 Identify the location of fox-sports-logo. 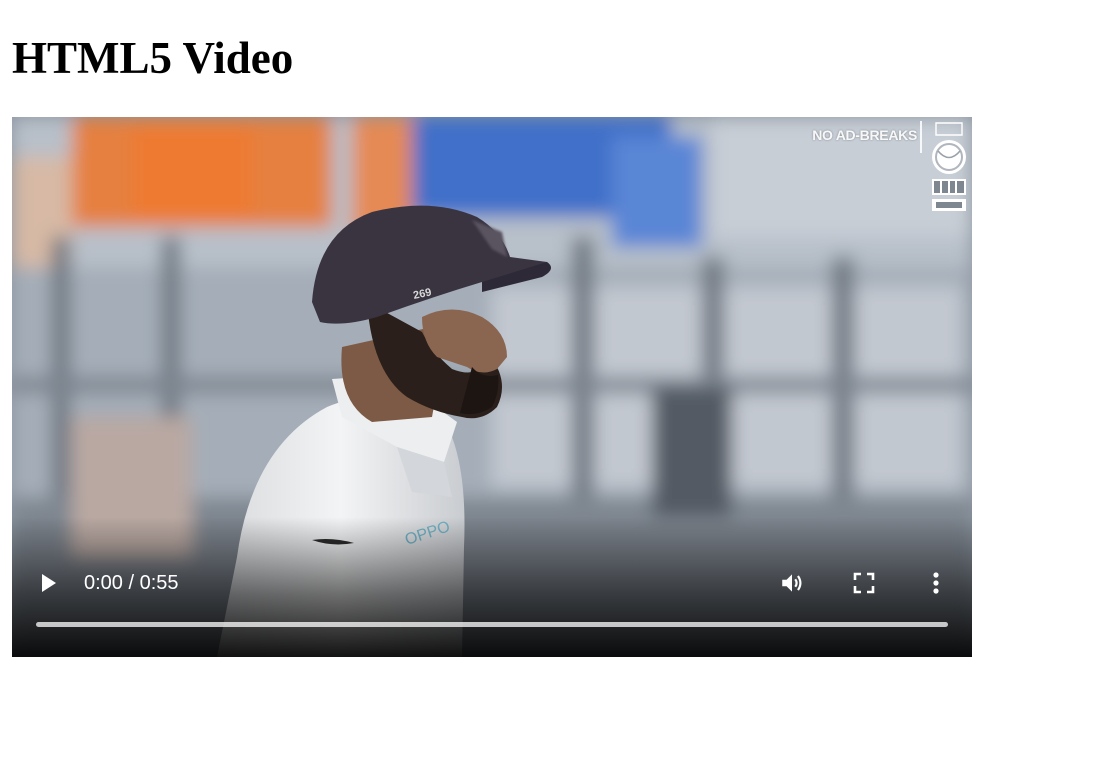
(949, 166).